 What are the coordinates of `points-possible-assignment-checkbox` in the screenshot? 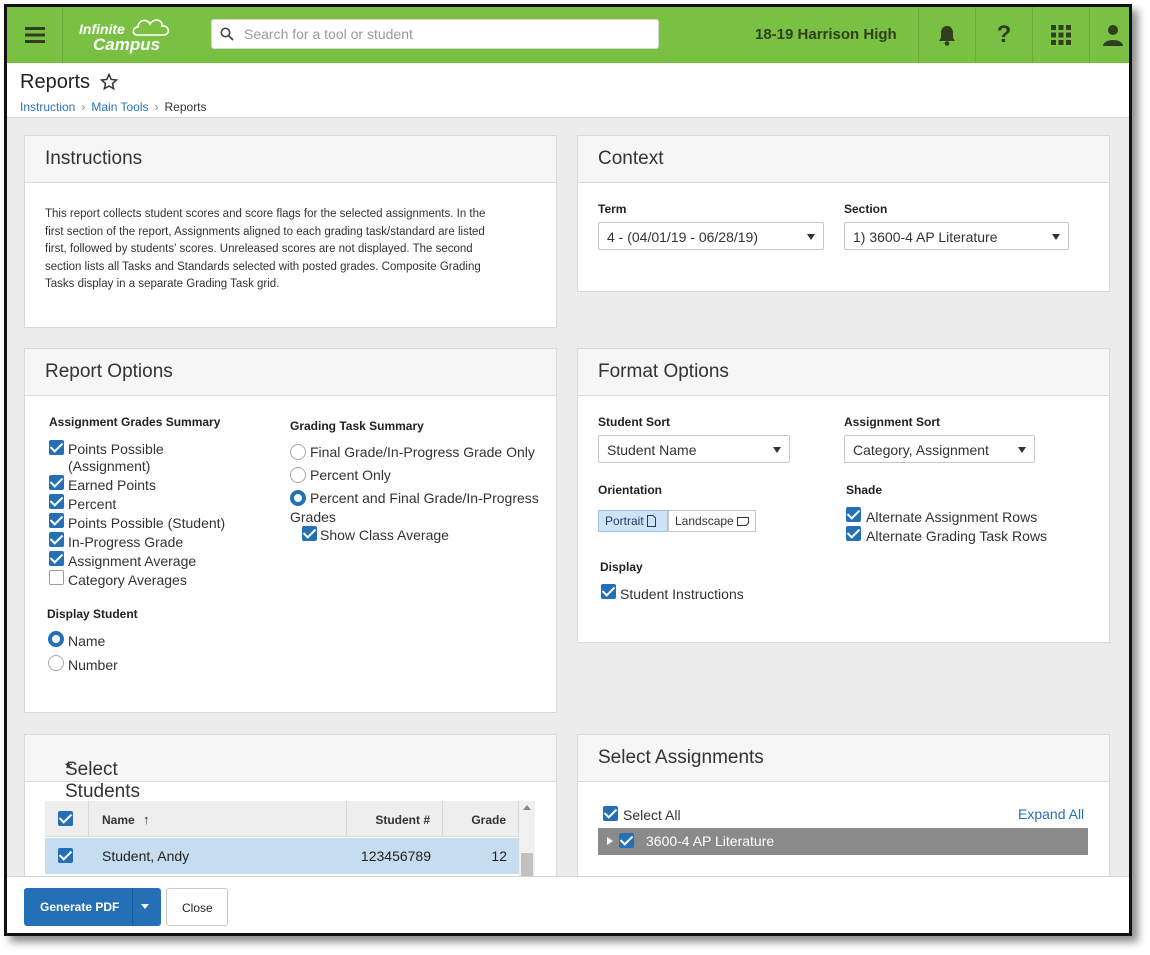 It's located at (56, 447).